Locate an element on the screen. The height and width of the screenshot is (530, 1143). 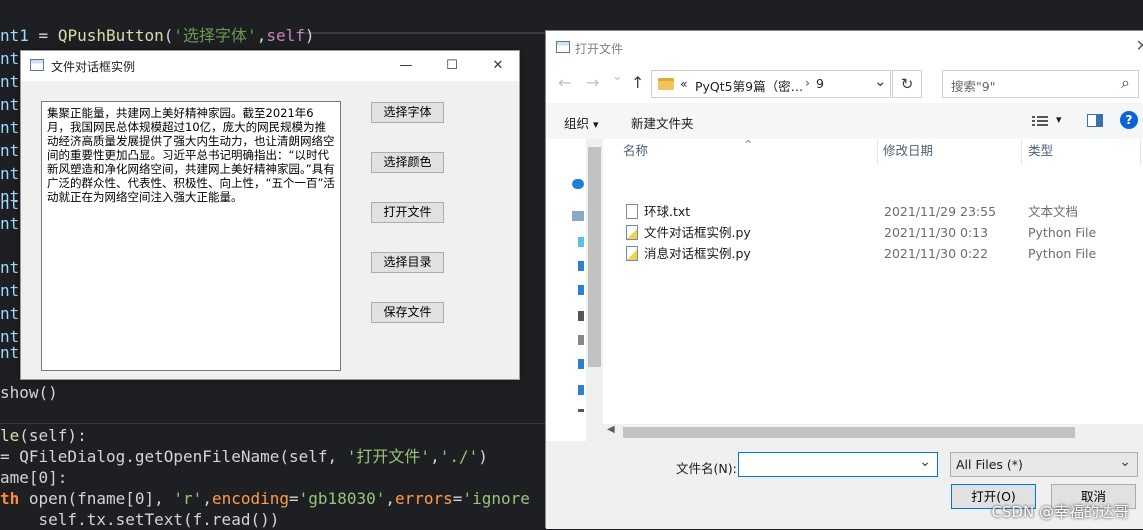
file-row: 环球.txt 2021/11/29 23:55 文本文档 is located at coordinates (873, 211).